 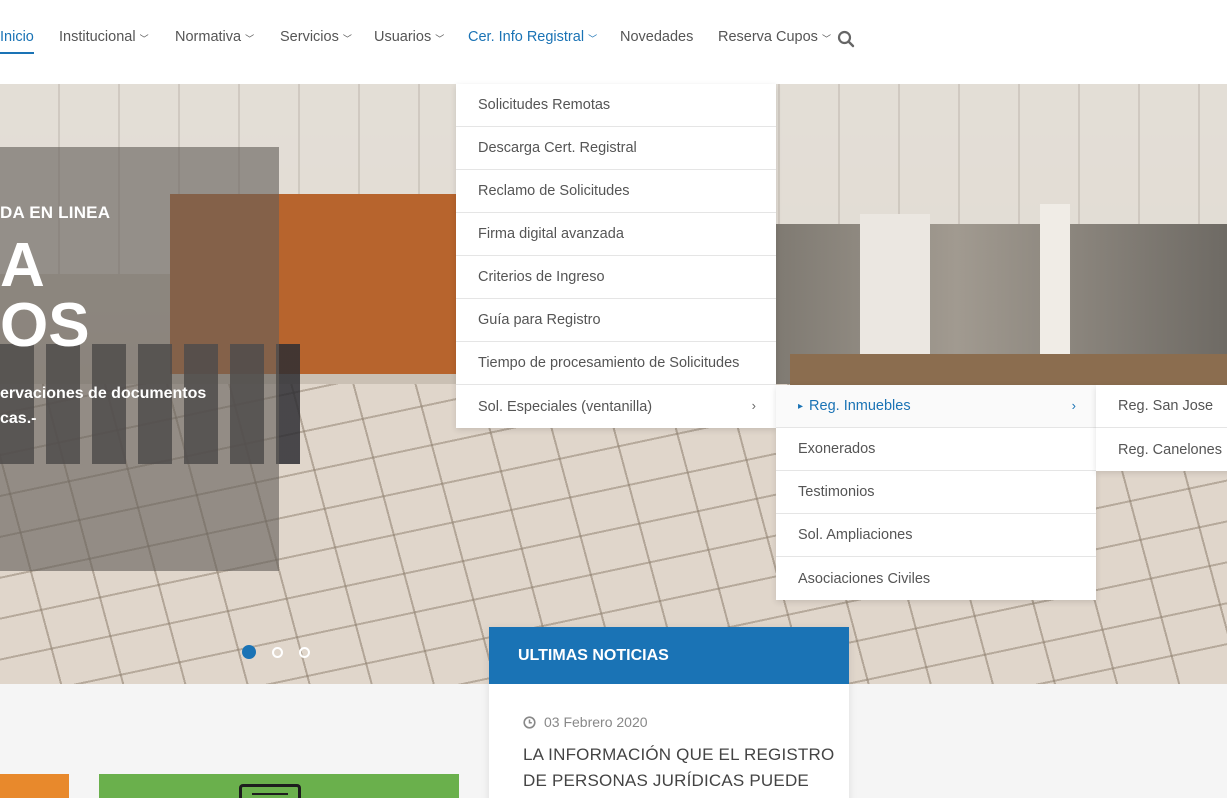 What do you see at coordinates (936, 535) in the screenshot?
I see `menu-item-sol-ampliaciones: Sol. Ampliaciones` at bounding box center [936, 535].